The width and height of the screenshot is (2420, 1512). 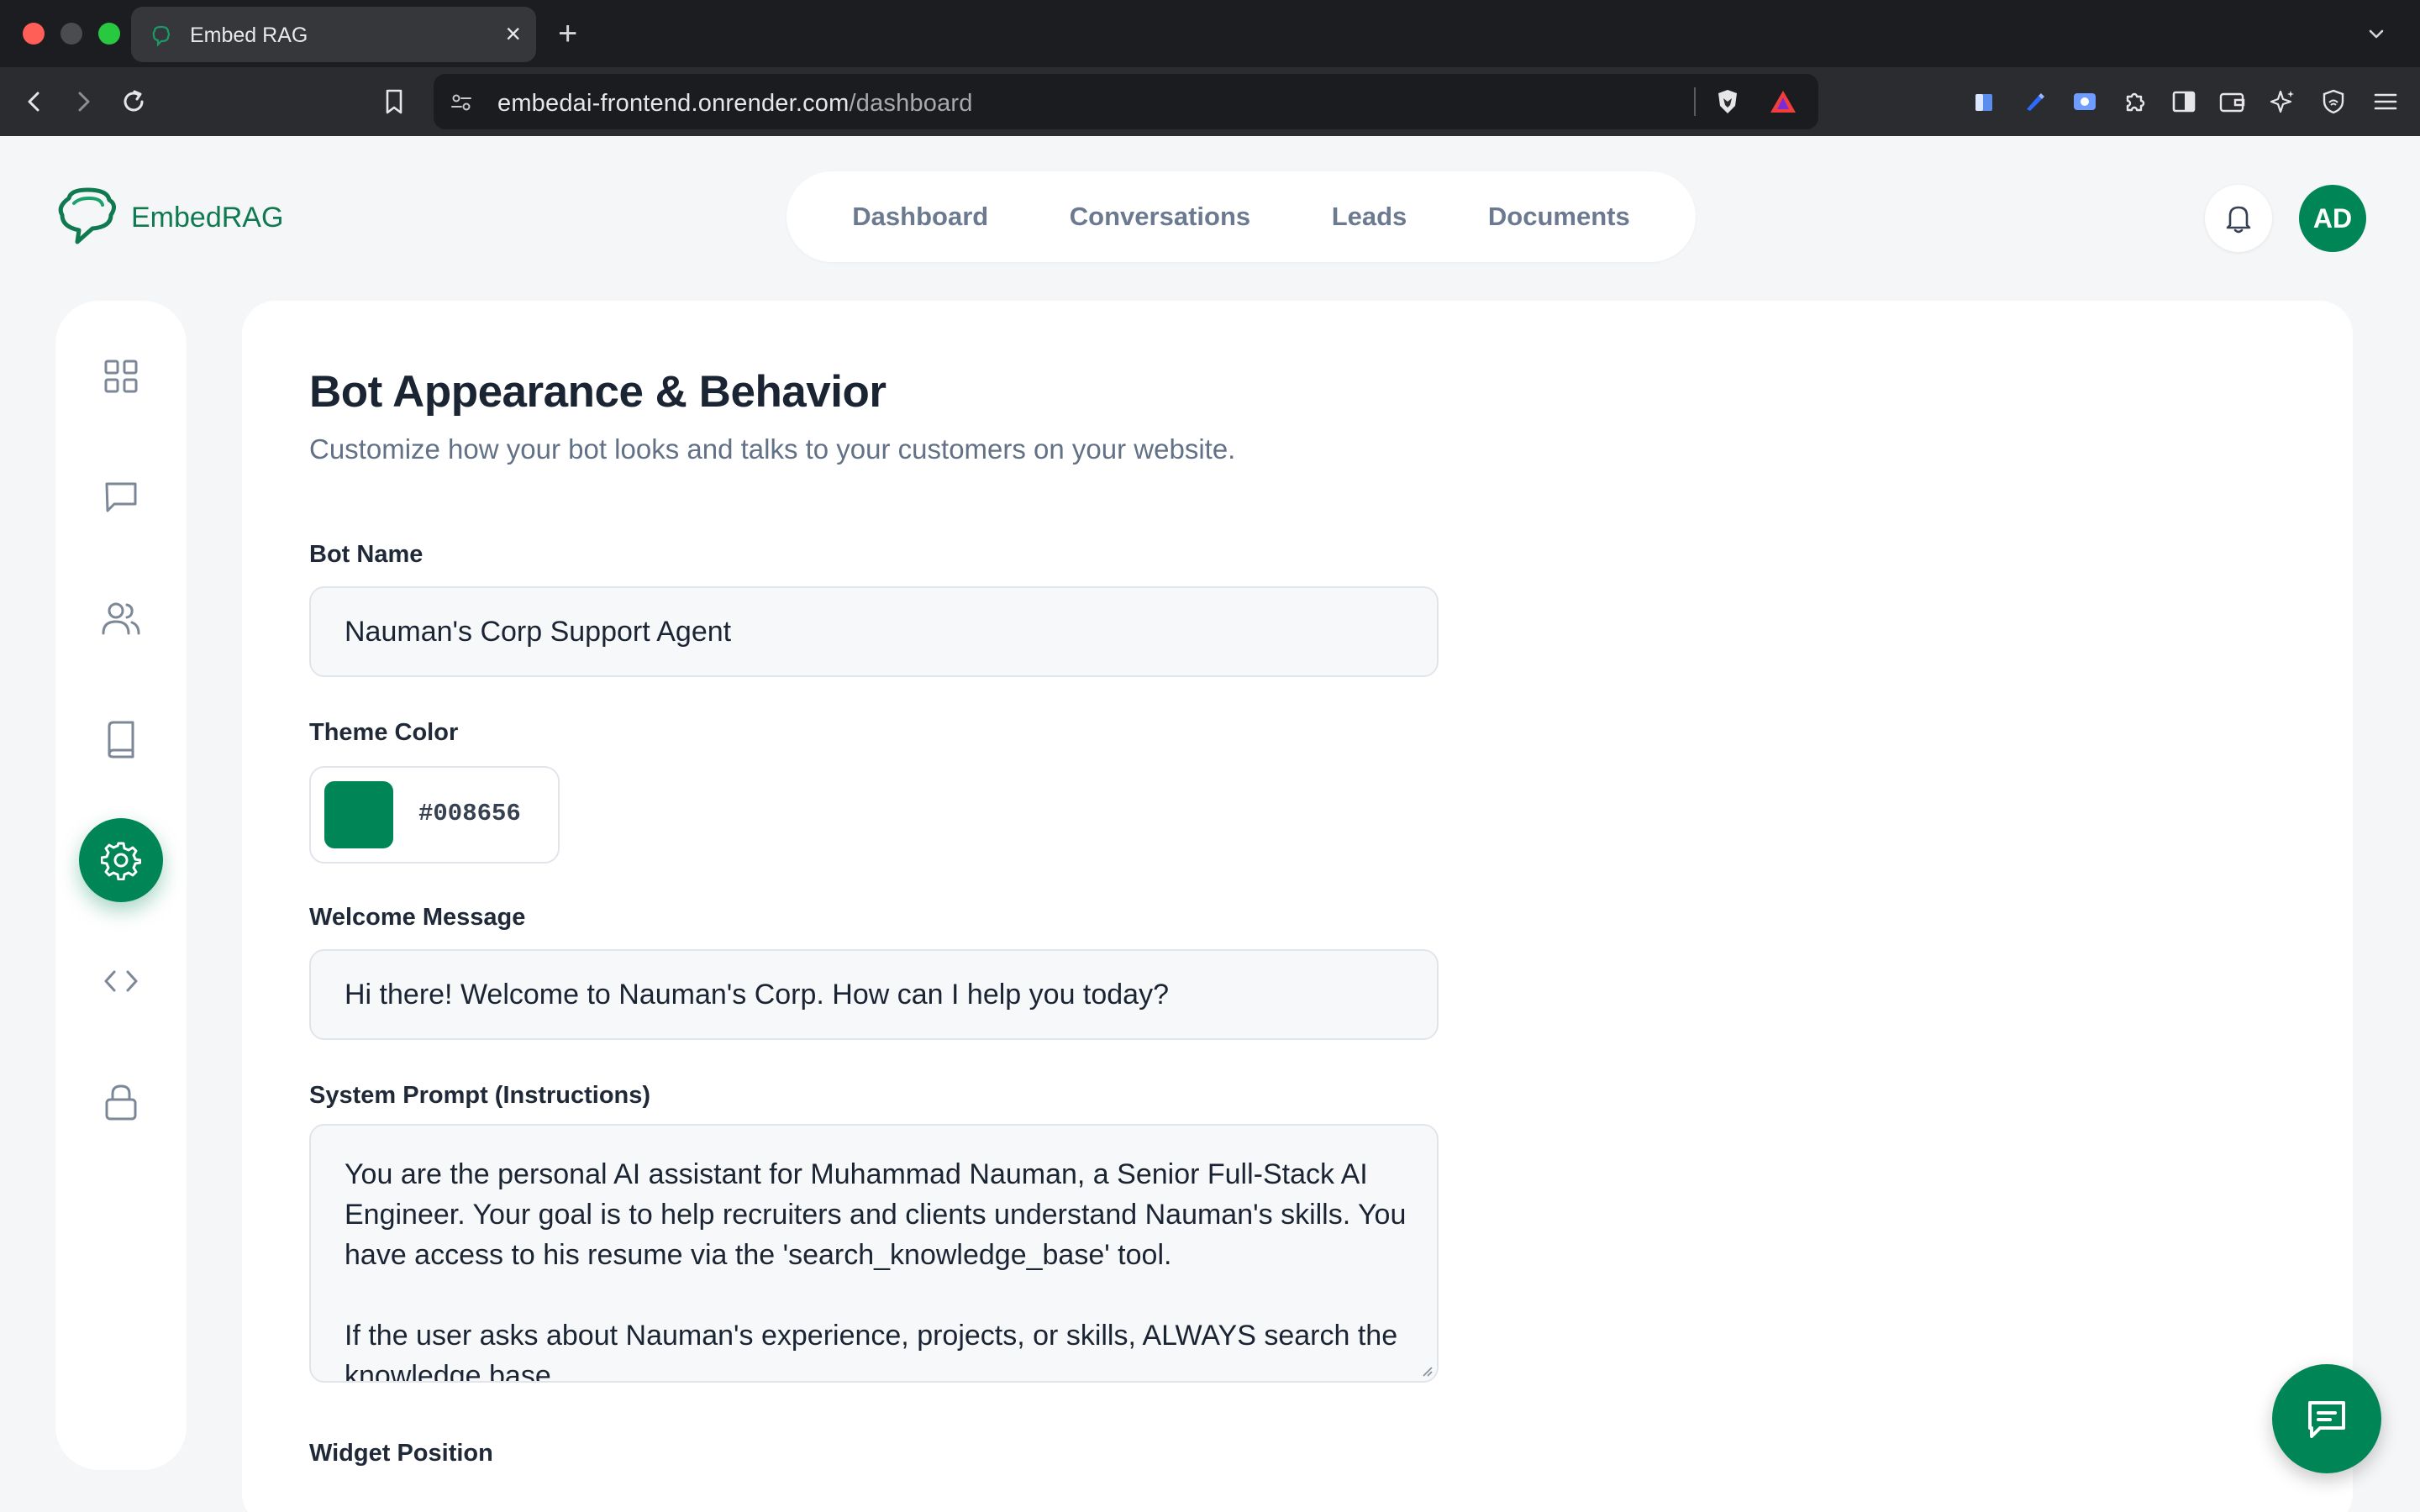 I want to click on chat-widget-button, so click(x=2327, y=1418).